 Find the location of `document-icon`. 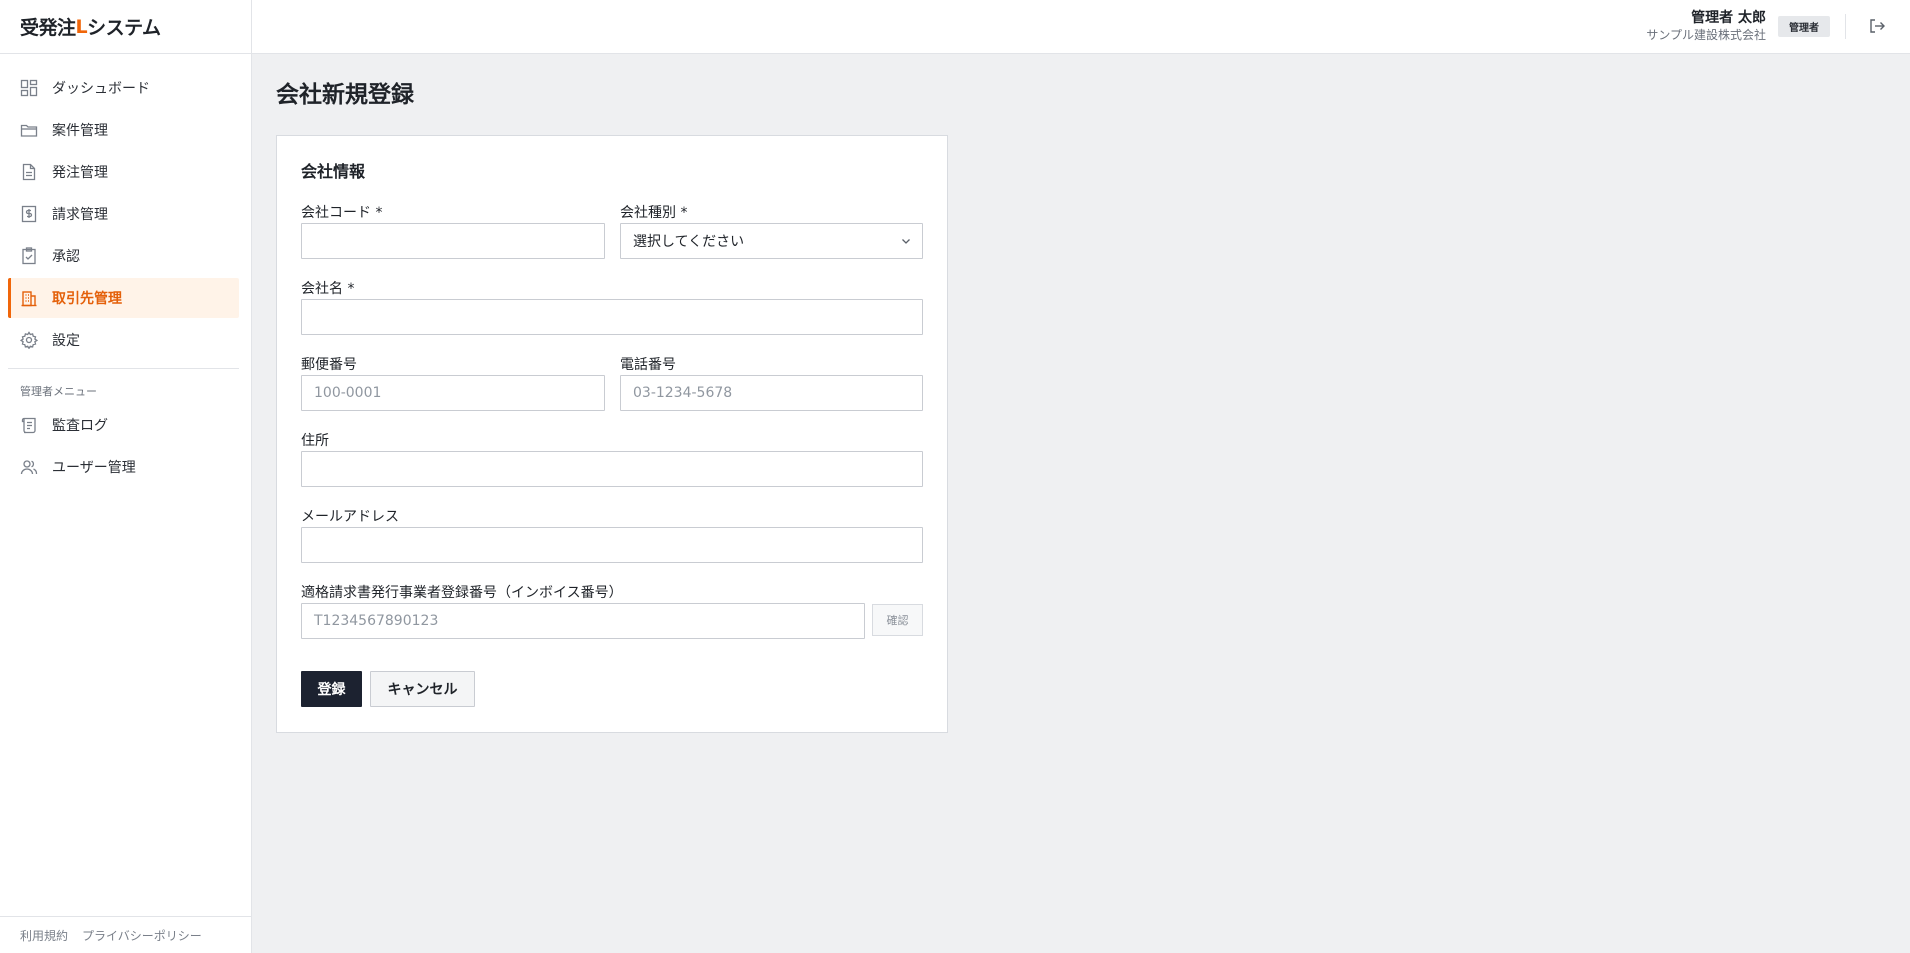

document-icon is located at coordinates (29, 172).